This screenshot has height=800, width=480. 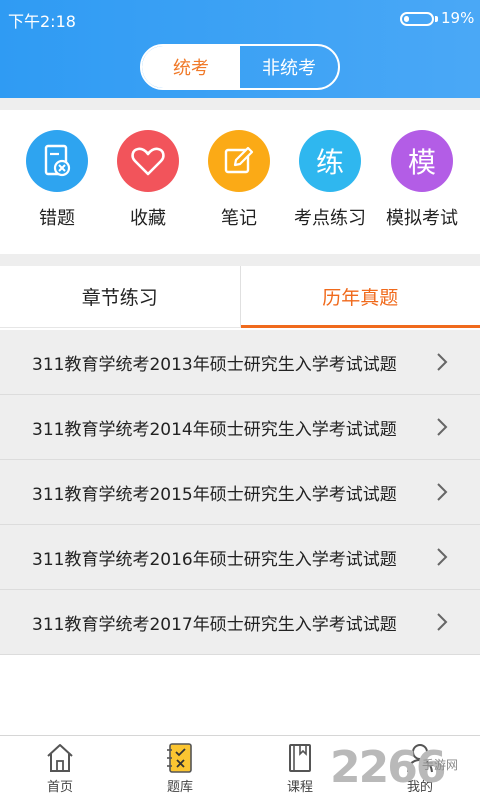 I want to click on battery-icon, so click(x=417, y=19).